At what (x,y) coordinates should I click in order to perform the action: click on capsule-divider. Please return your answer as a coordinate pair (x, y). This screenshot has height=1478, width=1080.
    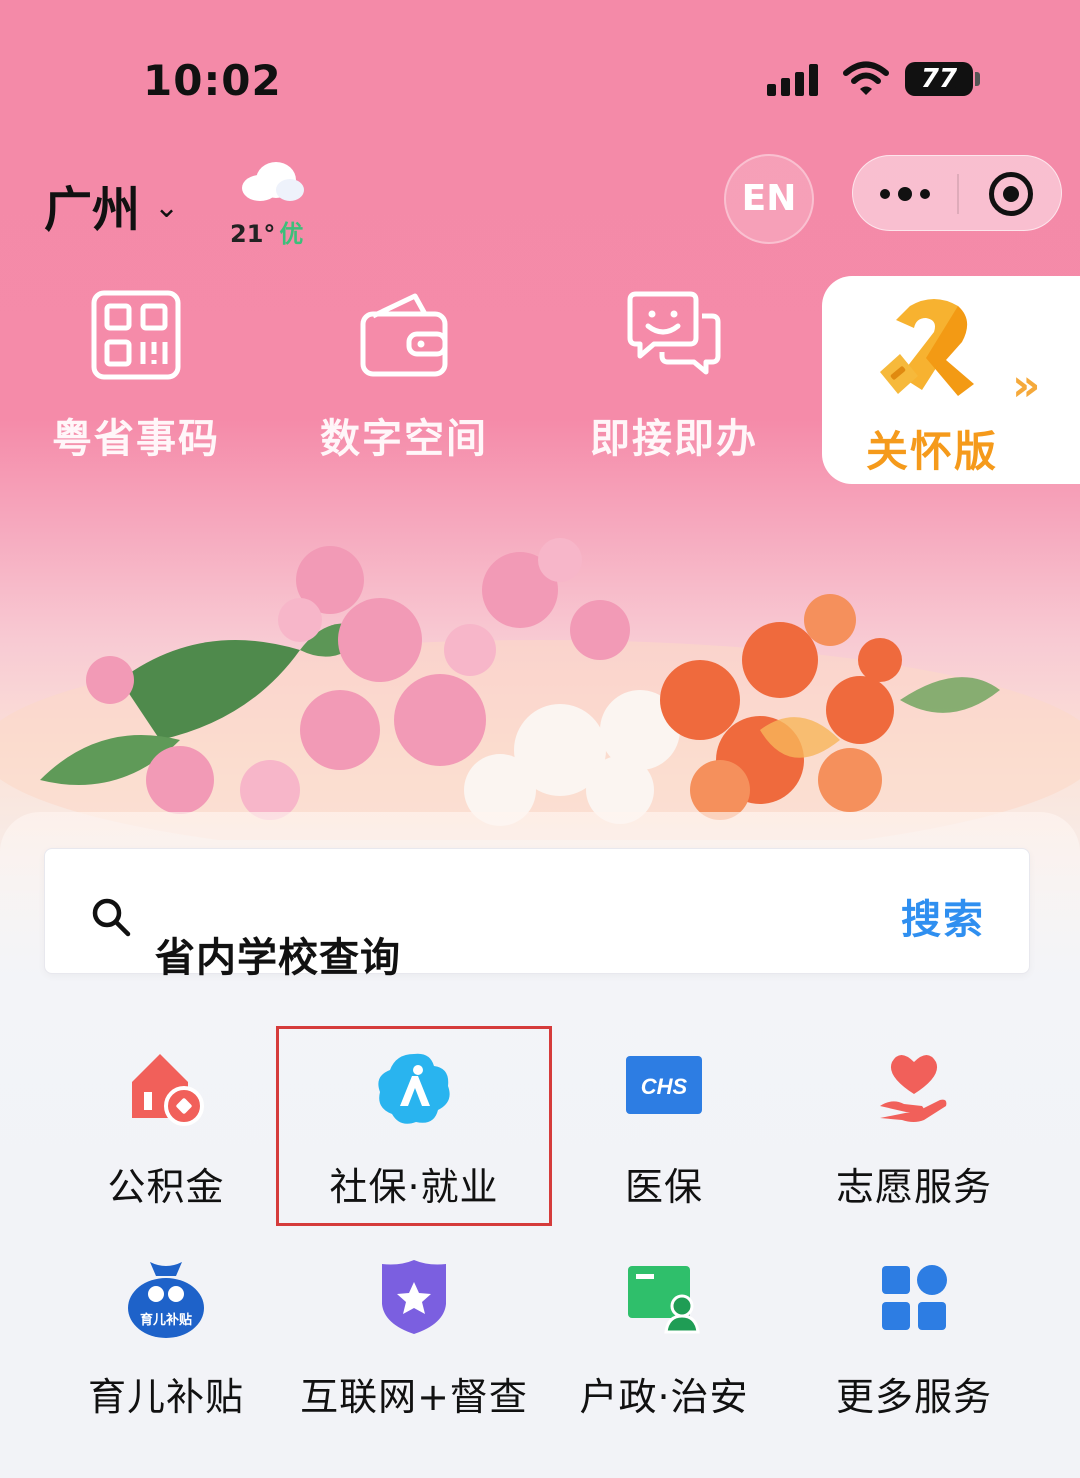
    Looking at the image, I should click on (958, 194).